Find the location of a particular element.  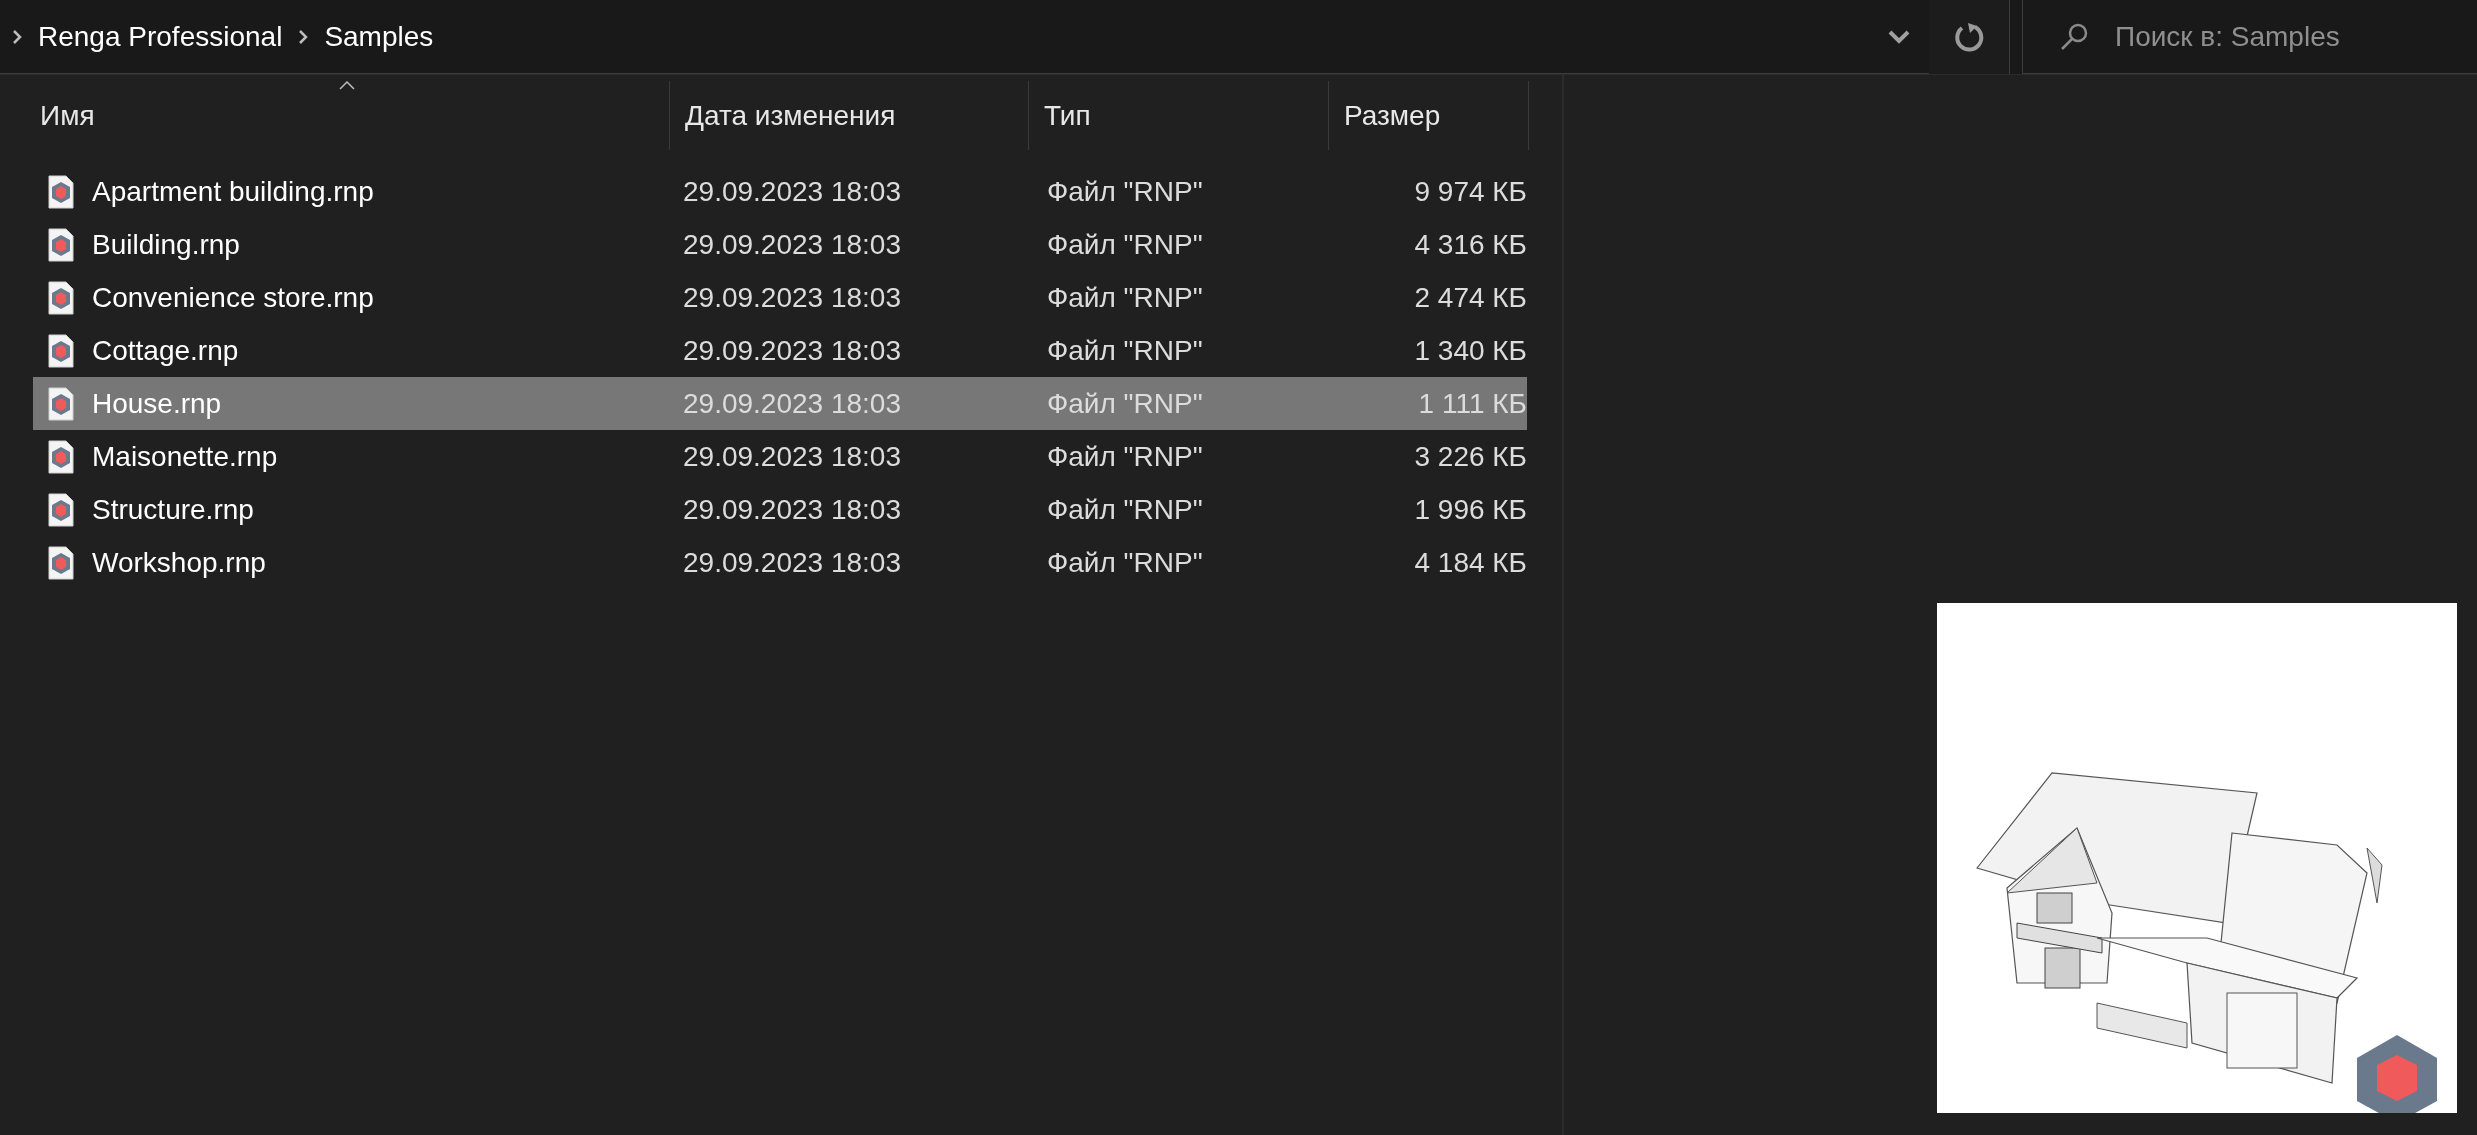

file-row: Workshop.rnp 29.09.2023 18:03 Файл "RNP" 4 184 КБ is located at coordinates (780, 562).